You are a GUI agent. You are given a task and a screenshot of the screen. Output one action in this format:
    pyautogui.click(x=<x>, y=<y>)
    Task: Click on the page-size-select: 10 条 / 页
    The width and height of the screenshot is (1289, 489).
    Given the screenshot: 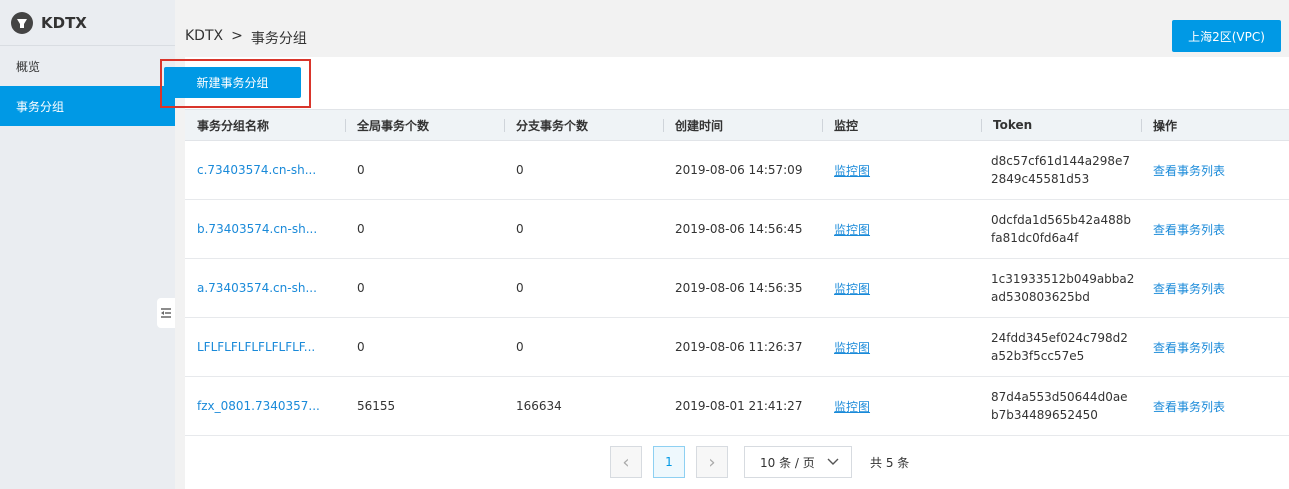 What is the action you would take?
    pyautogui.click(x=798, y=462)
    